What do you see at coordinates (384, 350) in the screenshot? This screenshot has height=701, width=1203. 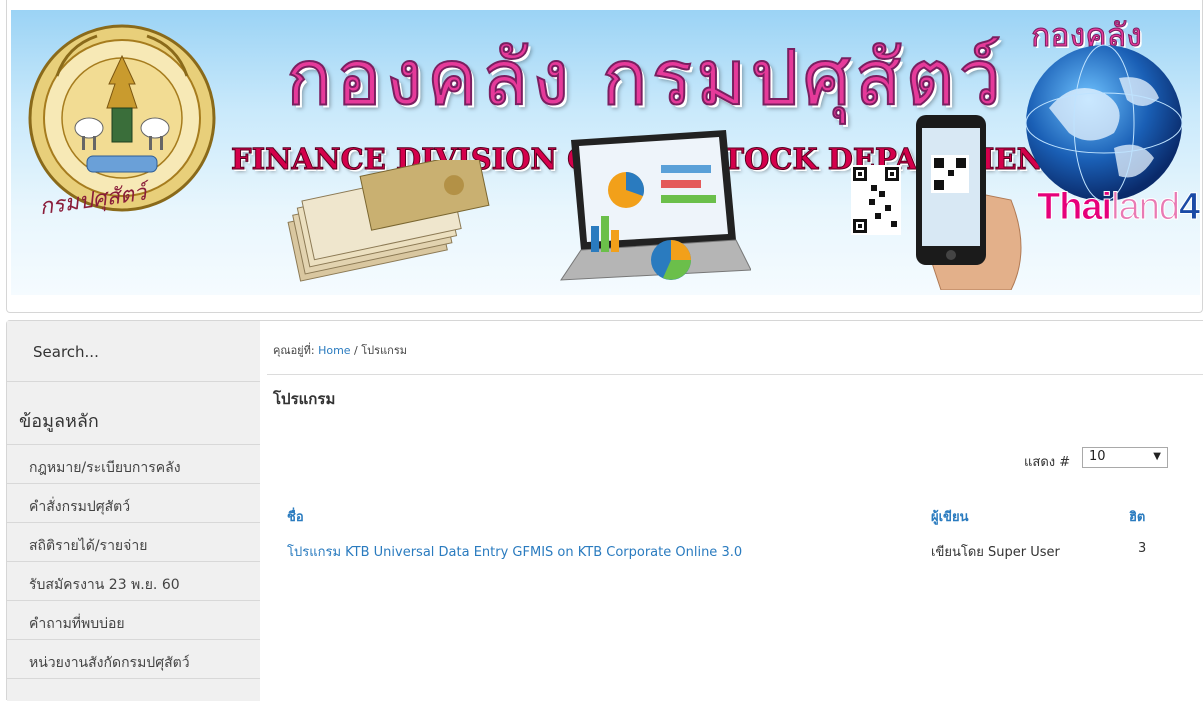 I see `breadcrumb-current: โปรแกรม` at bounding box center [384, 350].